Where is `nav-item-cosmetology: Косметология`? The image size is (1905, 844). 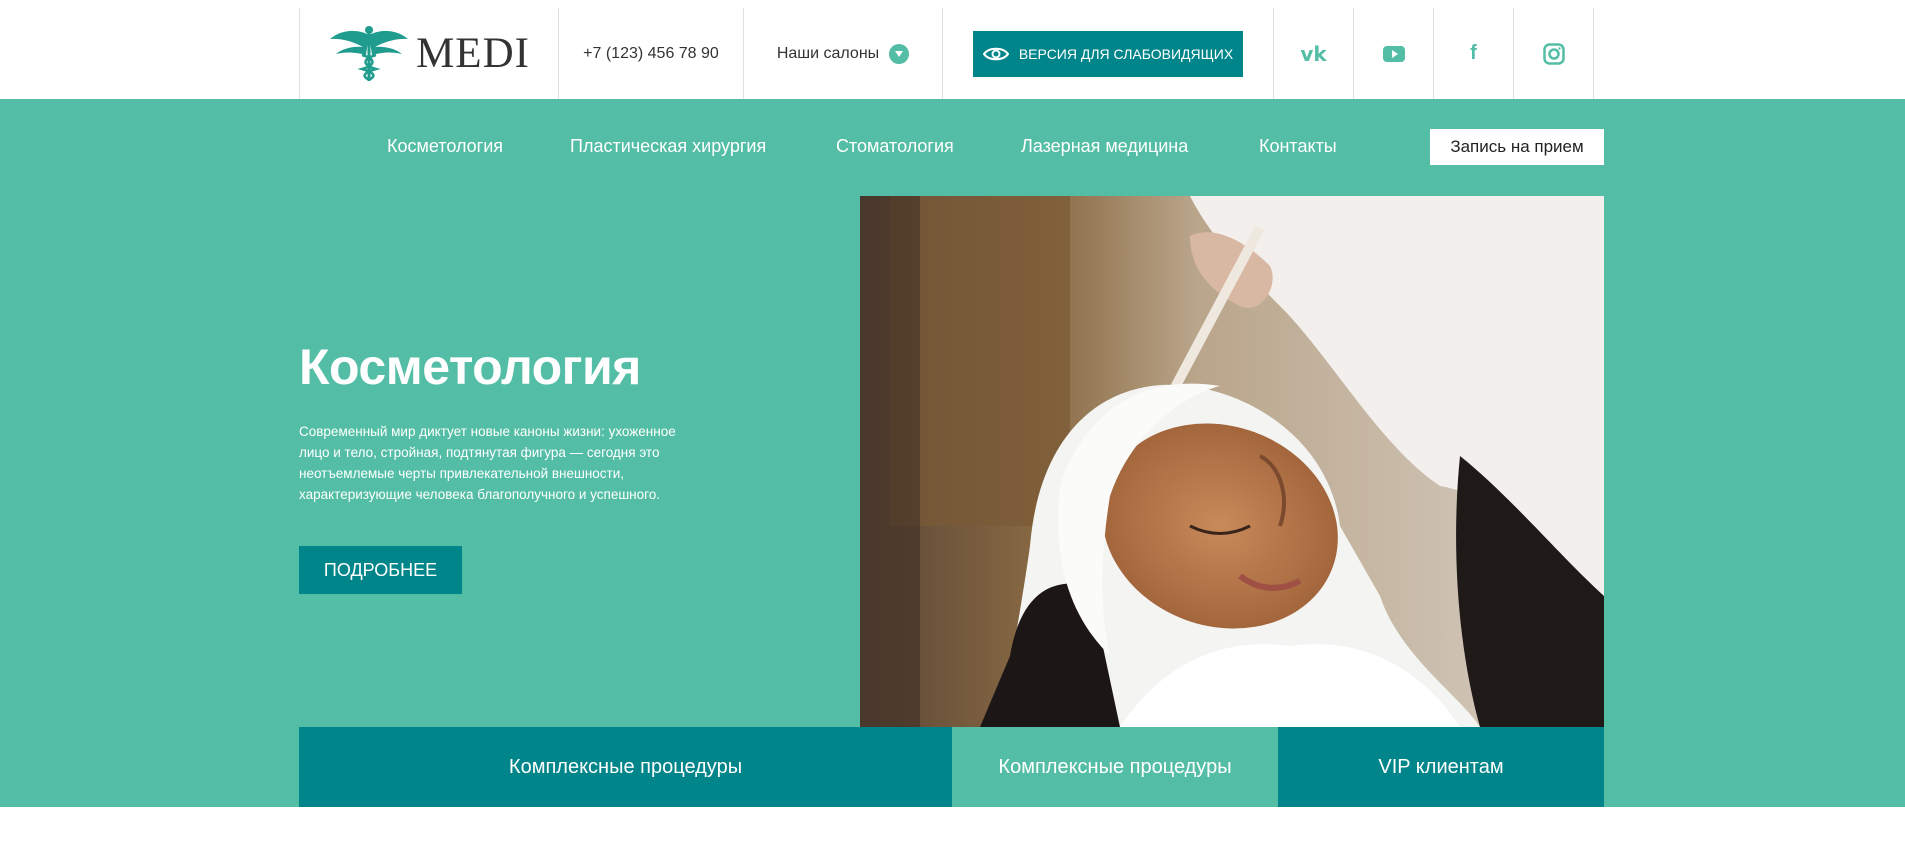 nav-item-cosmetology: Косметология is located at coordinates (445, 146).